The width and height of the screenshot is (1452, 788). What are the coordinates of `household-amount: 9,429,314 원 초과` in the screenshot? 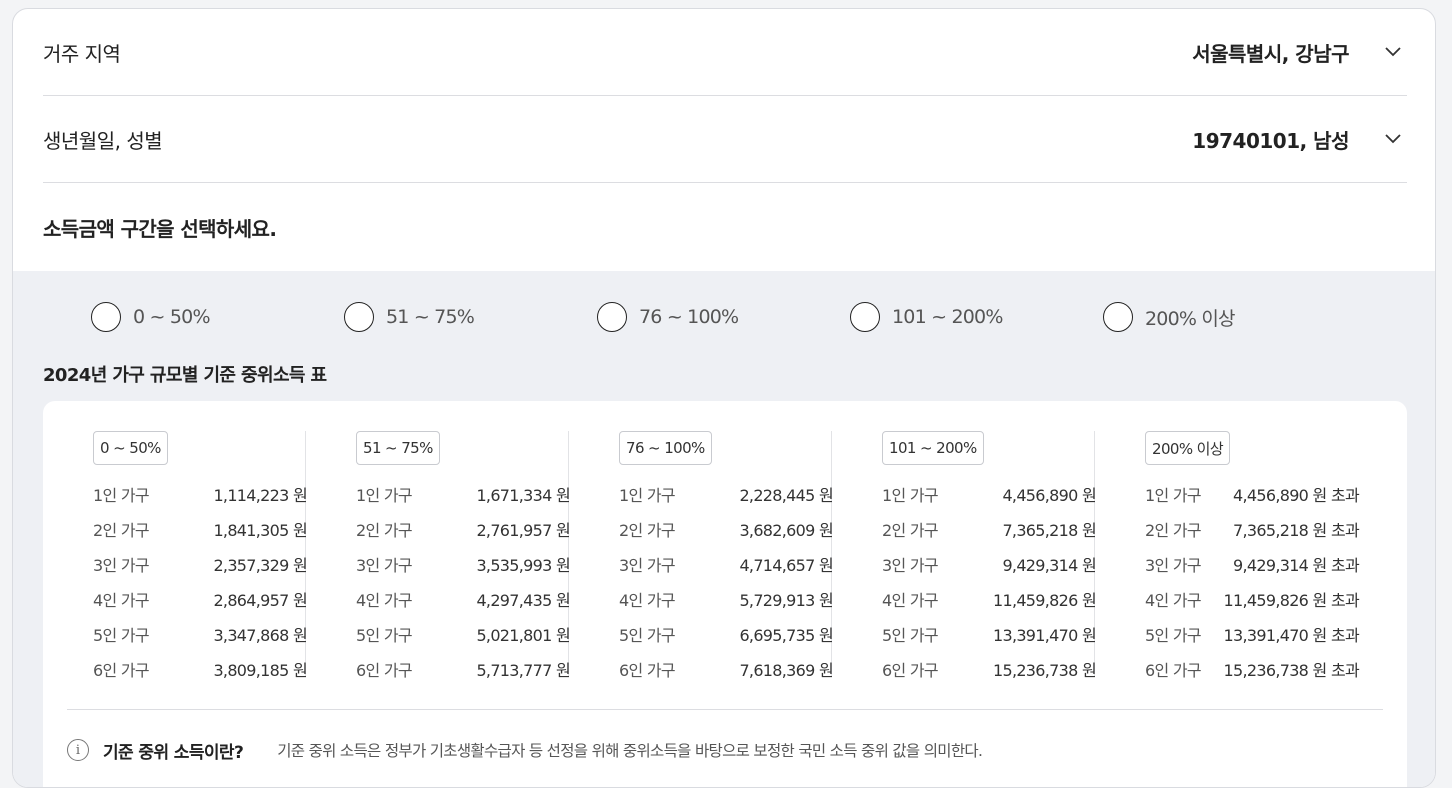 It's located at (1296, 565).